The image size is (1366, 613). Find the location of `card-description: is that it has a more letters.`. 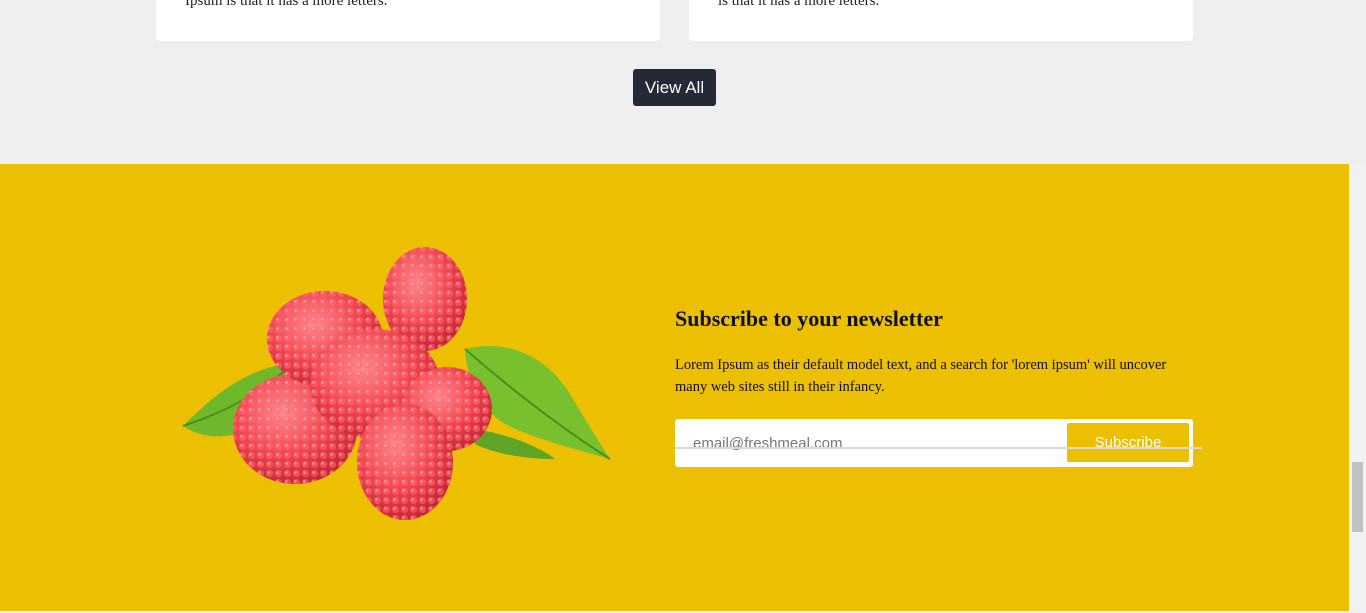

card-description: is that it has a more letters. is located at coordinates (799, 4).